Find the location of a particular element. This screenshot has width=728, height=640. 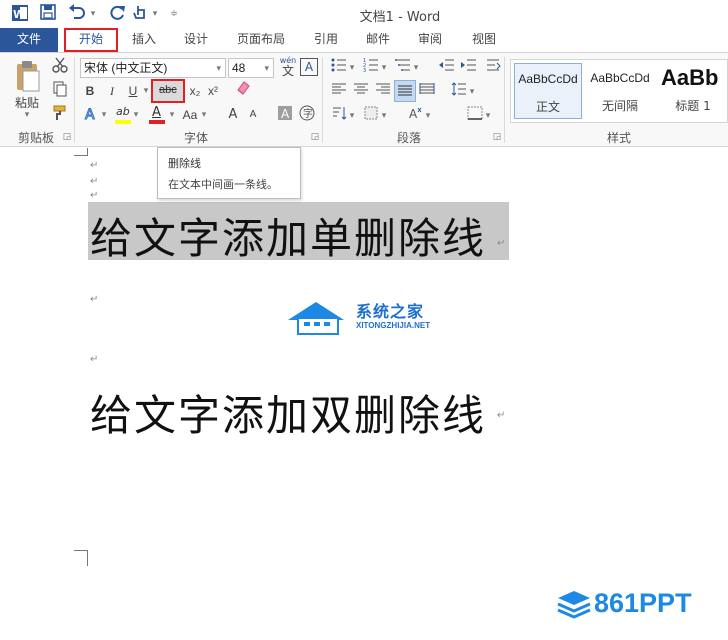

shading-icon is located at coordinates (371, 116).